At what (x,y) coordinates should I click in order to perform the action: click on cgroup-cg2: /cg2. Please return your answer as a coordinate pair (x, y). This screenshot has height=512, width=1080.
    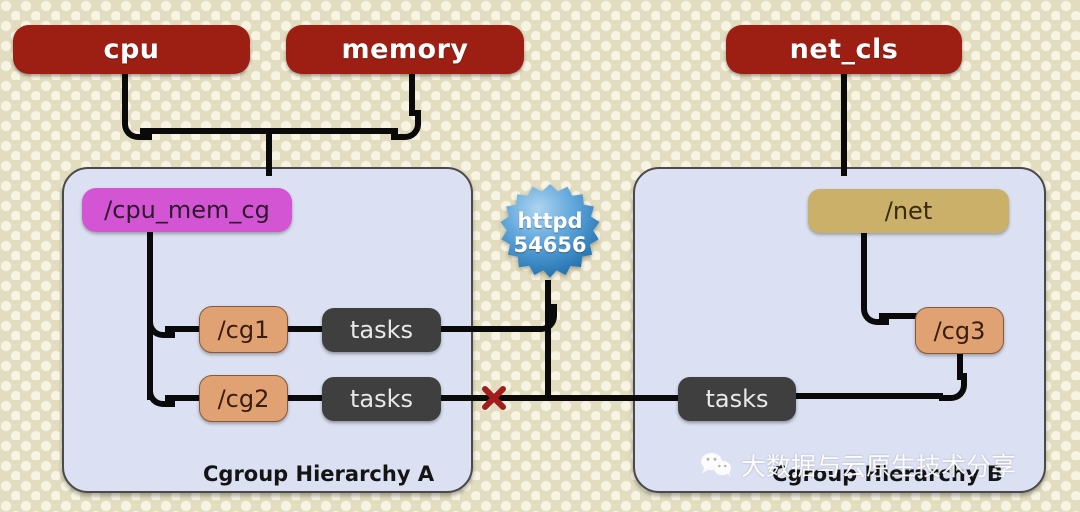
    Looking at the image, I should click on (243, 398).